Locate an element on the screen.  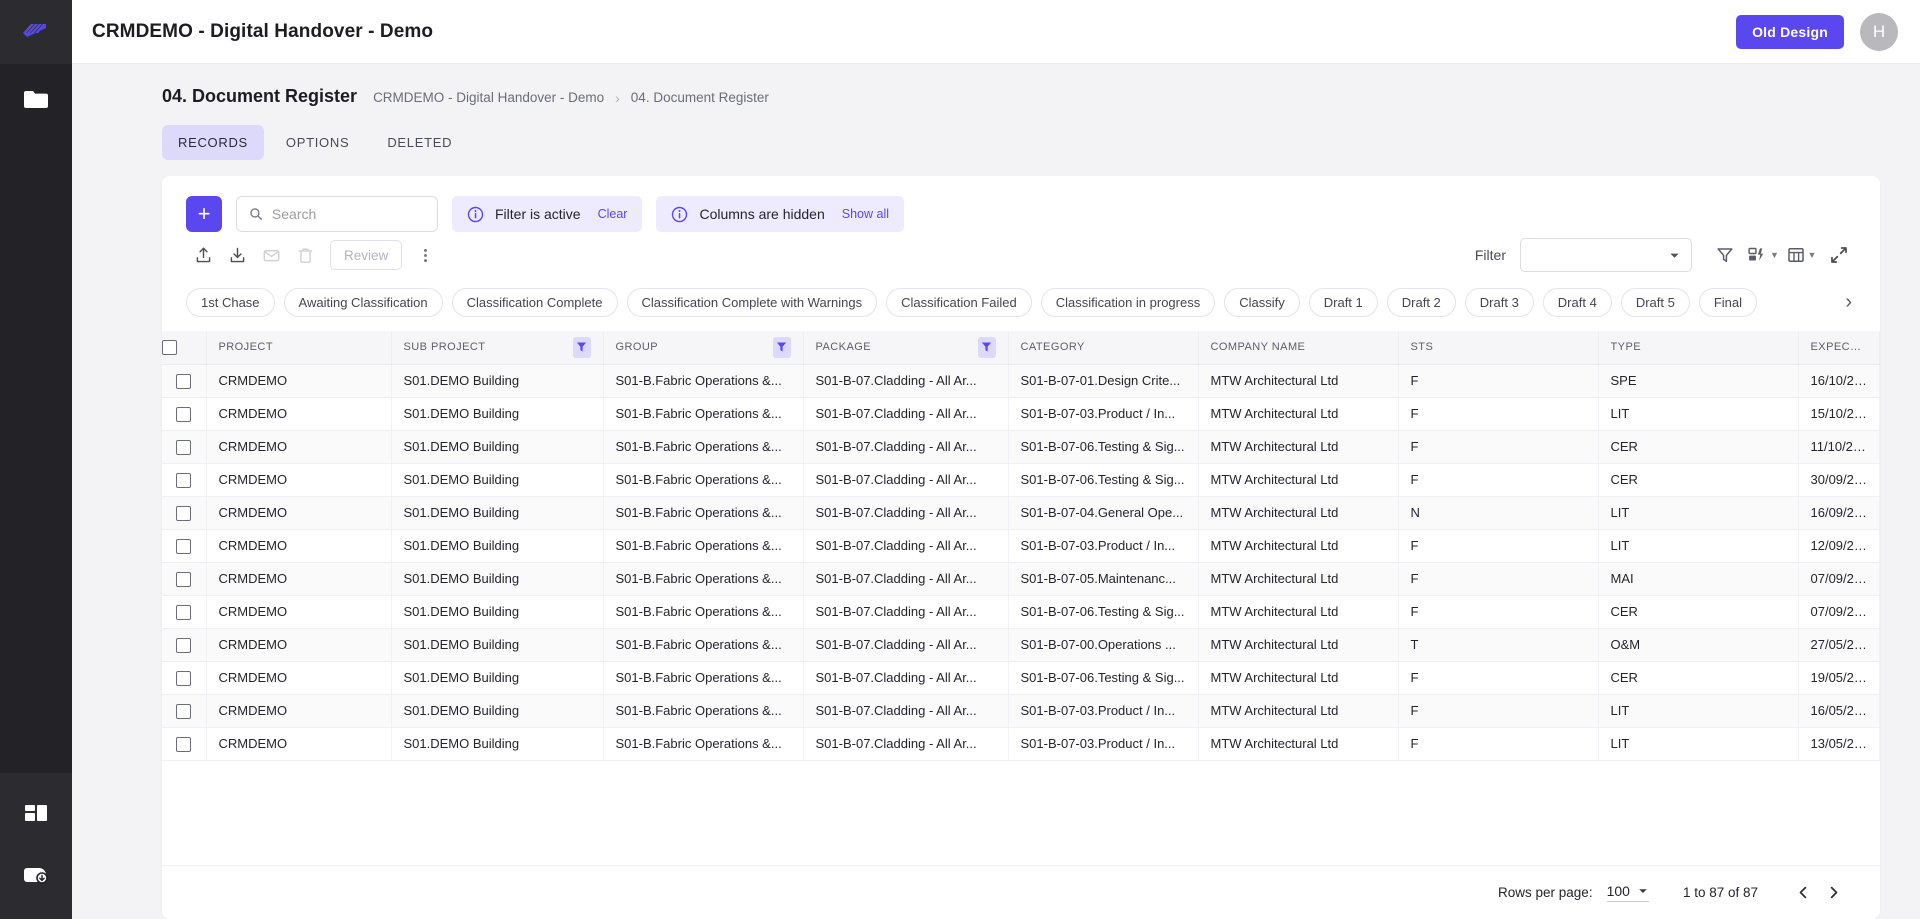
filter-select is located at coordinates (1606, 255).